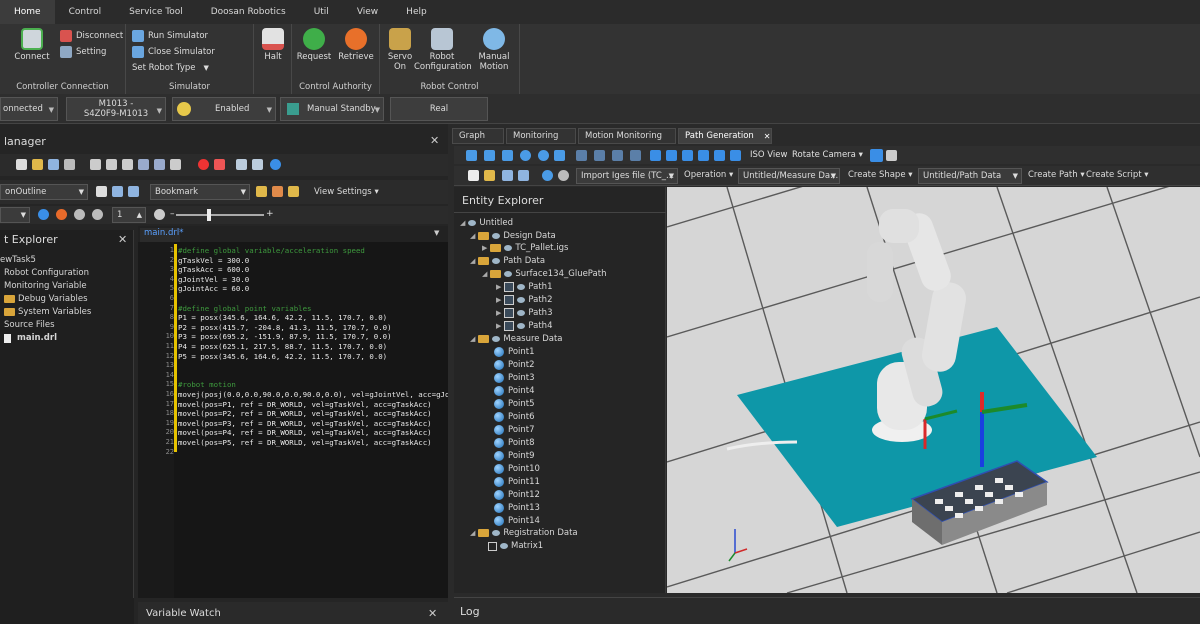 Image resolution: width=1200 pixels, height=624 pixels. I want to click on bookmark-remove-icon, so click(293, 191).